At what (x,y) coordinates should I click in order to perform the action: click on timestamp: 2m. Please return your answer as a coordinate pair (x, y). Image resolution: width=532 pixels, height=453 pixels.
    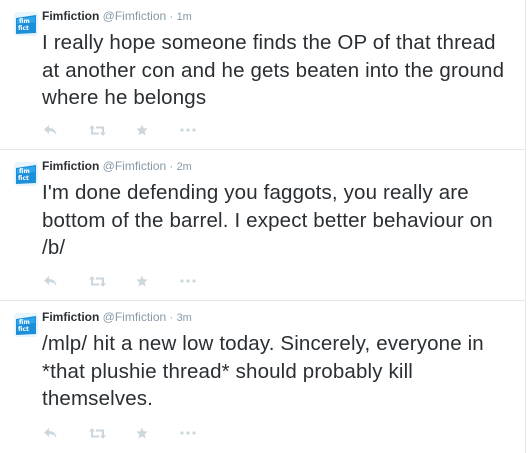
    Looking at the image, I should click on (184, 167).